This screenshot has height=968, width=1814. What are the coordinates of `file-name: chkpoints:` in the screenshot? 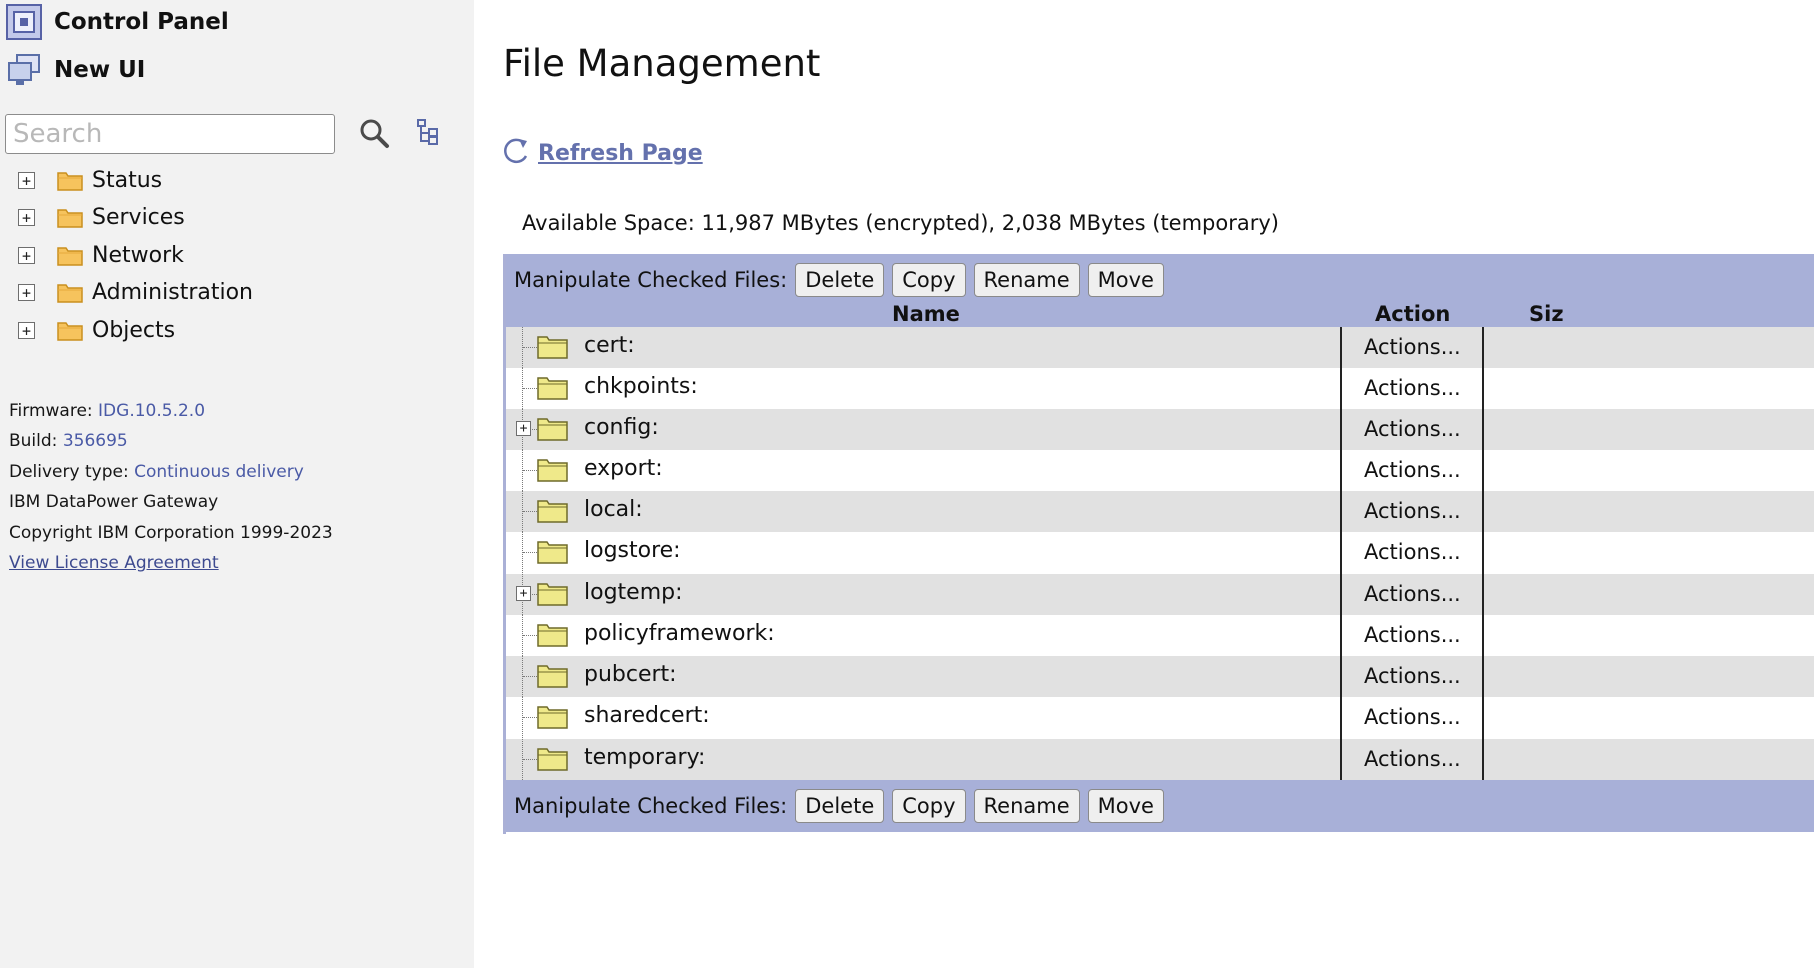 It's located at (641, 386).